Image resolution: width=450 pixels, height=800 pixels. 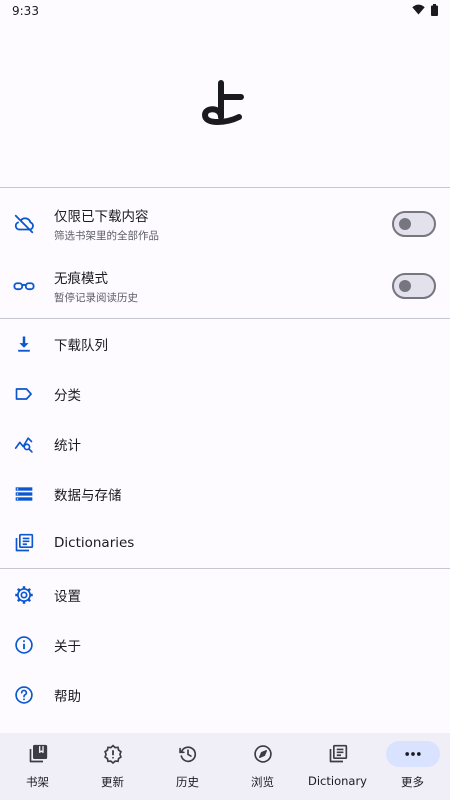 I want to click on menu-label: 下载队列, so click(x=81, y=346).